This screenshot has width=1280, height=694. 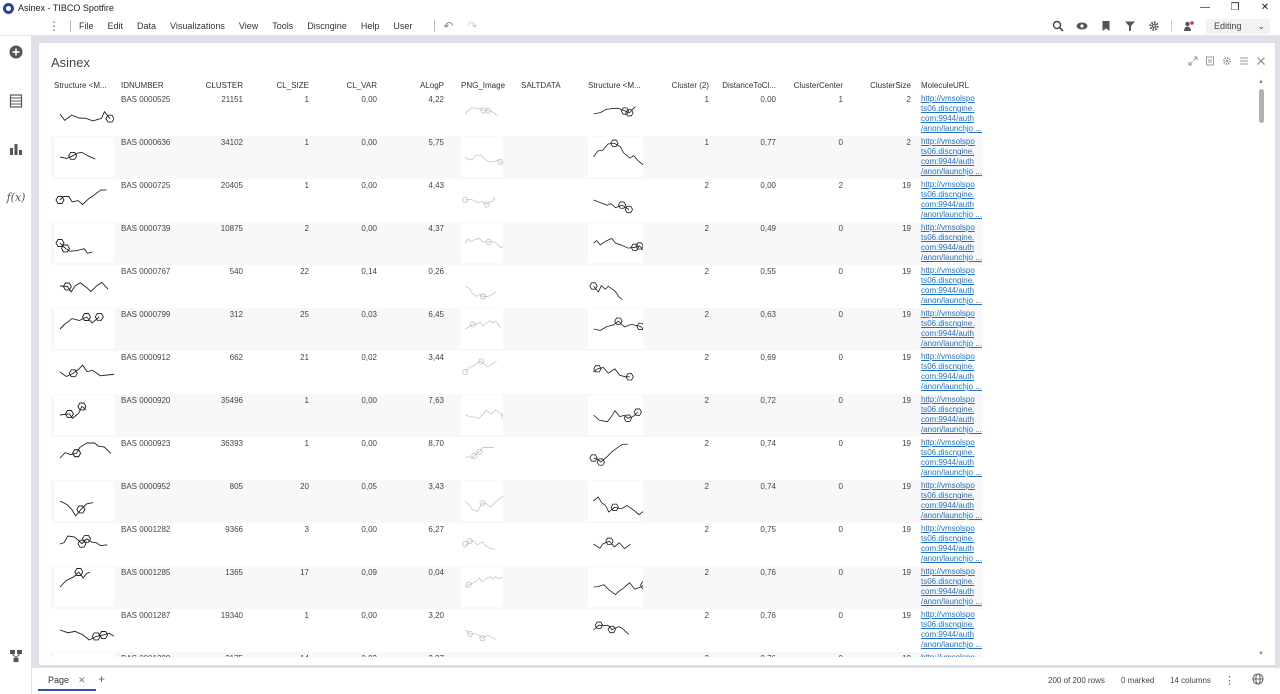 I want to click on header-cluster-center-column: ClusterCenter, so click(x=817, y=85).